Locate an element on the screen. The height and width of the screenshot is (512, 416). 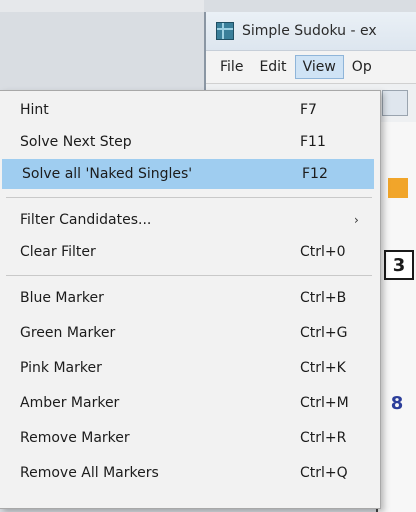
menu-item-pink-marker: Pink Marker Ctrl+K is located at coordinates (189, 368).